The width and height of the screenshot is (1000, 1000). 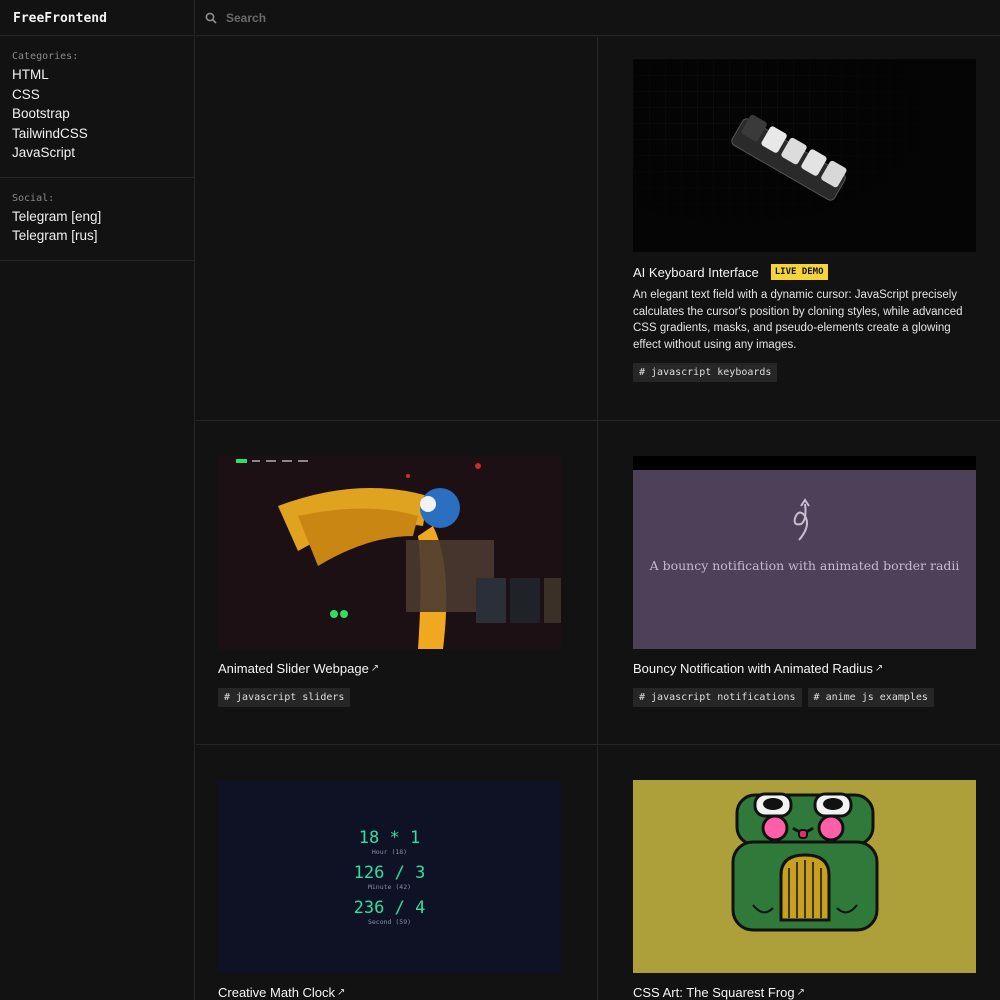 I want to click on keyboard-preview-image, so click(x=804, y=155).